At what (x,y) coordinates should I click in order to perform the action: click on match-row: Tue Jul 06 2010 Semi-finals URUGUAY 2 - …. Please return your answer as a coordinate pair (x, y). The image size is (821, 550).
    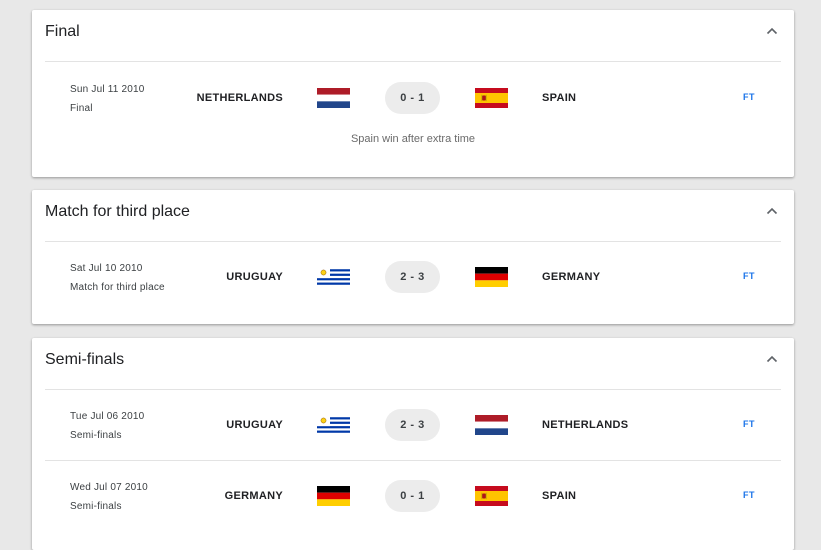
    Looking at the image, I should click on (413, 438).